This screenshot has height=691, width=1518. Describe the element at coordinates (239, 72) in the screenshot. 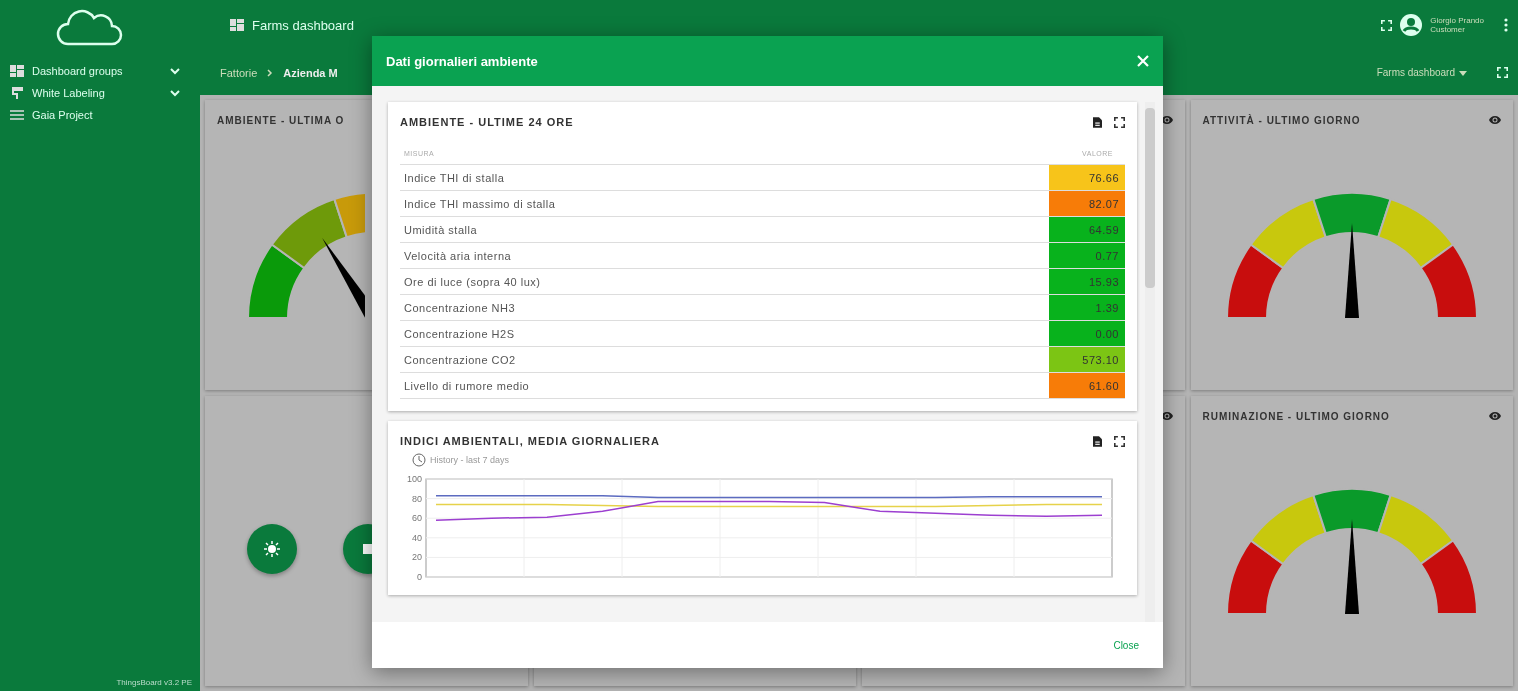

I see `breadcrumb-item: Fattorie` at that location.